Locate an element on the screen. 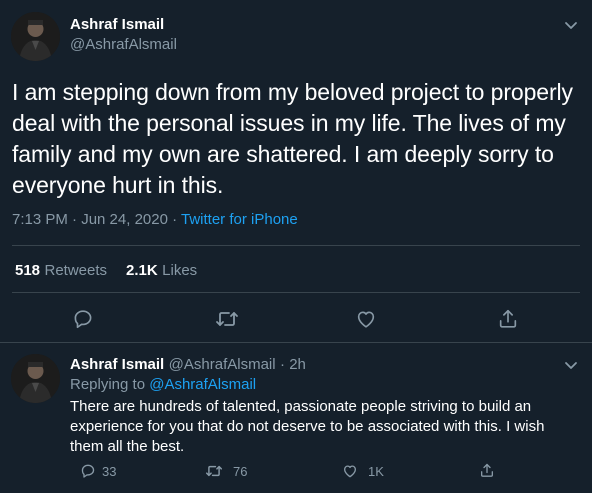 The width and height of the screenshot is (592, 493). reply-author-name: Ashraf Ismail is located at coordinates (117, 364).